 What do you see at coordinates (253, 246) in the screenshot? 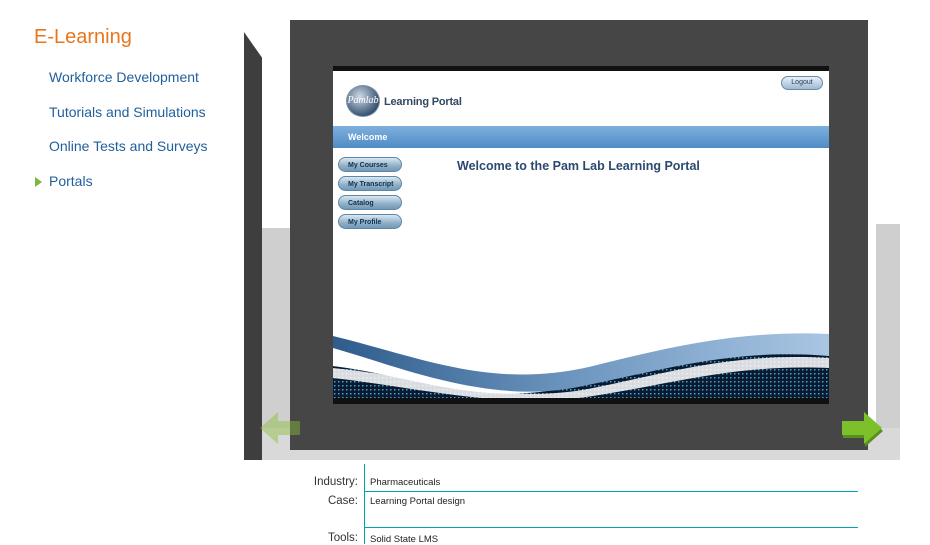
I see `side-panel` at bounding box center [253, 246].